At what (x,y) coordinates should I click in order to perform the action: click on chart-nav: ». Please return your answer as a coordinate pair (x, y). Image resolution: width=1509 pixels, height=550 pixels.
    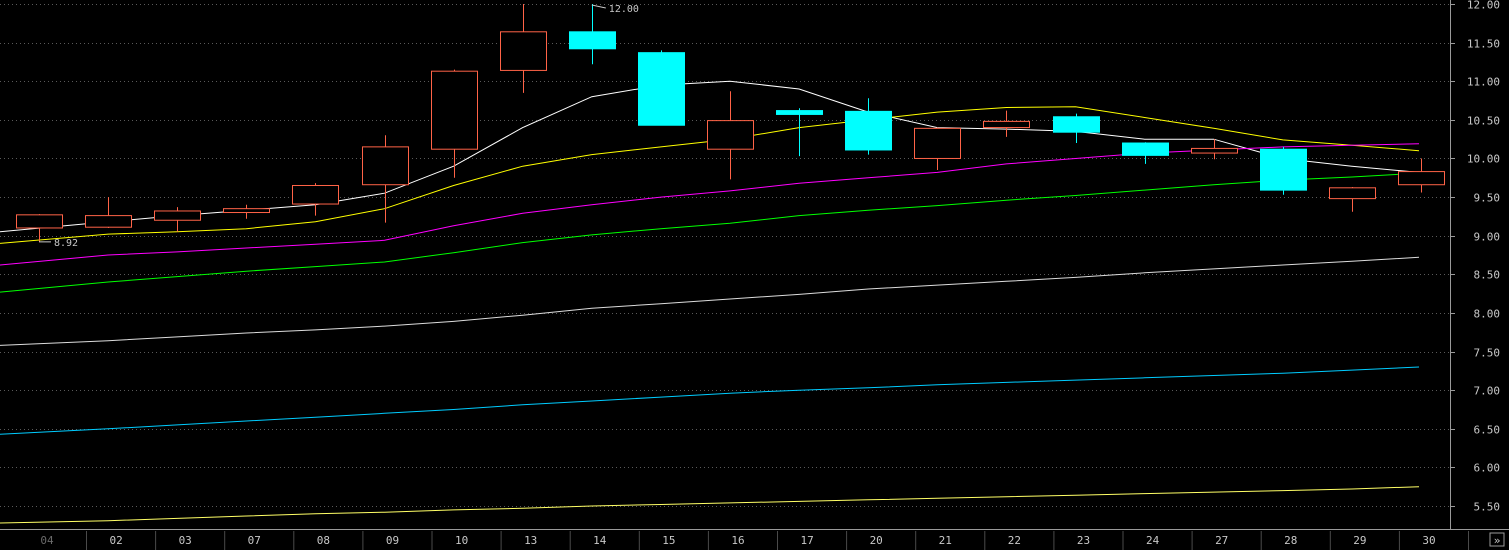
    Looking at the image, I should click on (1497, 539).